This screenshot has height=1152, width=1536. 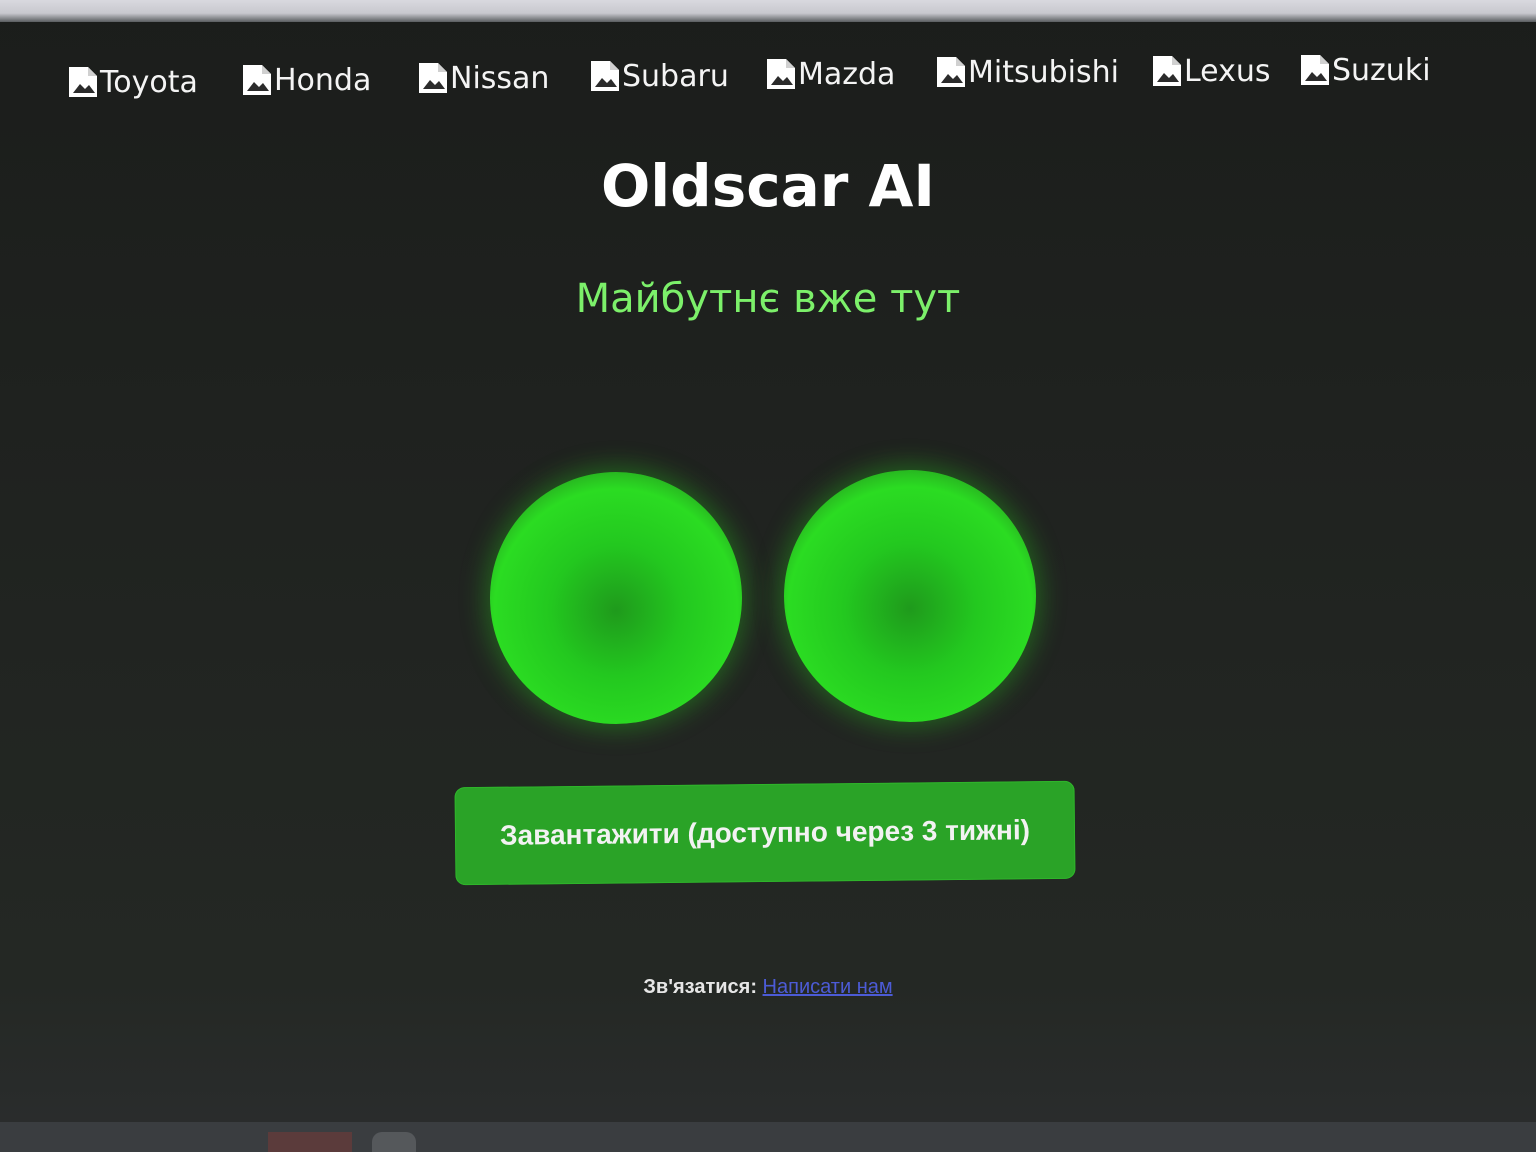 I want to click on right-eye-graphic, so click(x=910, y=596).